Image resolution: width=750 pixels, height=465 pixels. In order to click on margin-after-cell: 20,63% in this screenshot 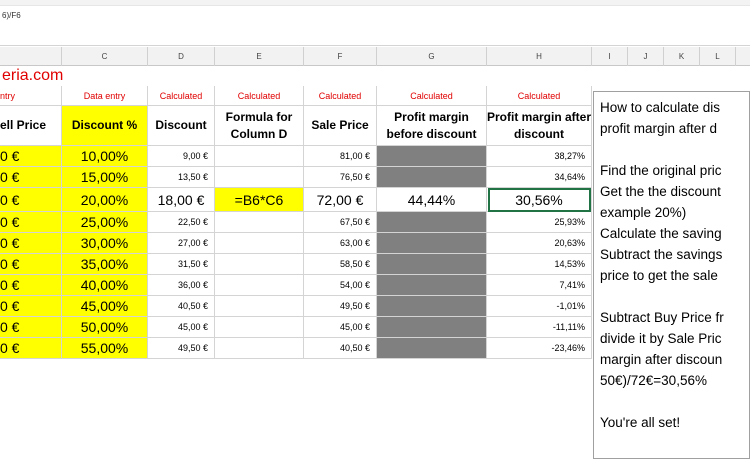, I will do `click(539, 243)`.